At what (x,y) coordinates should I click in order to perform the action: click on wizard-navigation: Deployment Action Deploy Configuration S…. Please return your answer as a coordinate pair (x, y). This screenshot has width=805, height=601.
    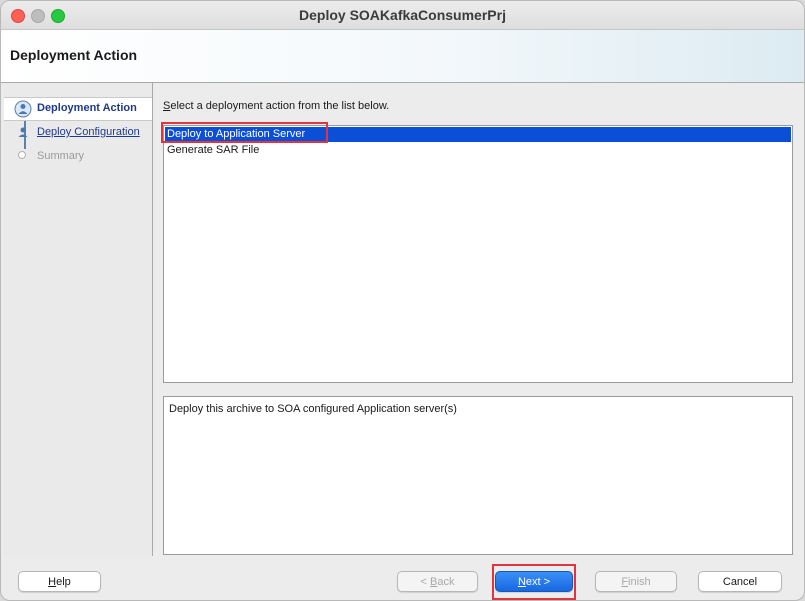
    Looking at the image, I should click on (78, 319).